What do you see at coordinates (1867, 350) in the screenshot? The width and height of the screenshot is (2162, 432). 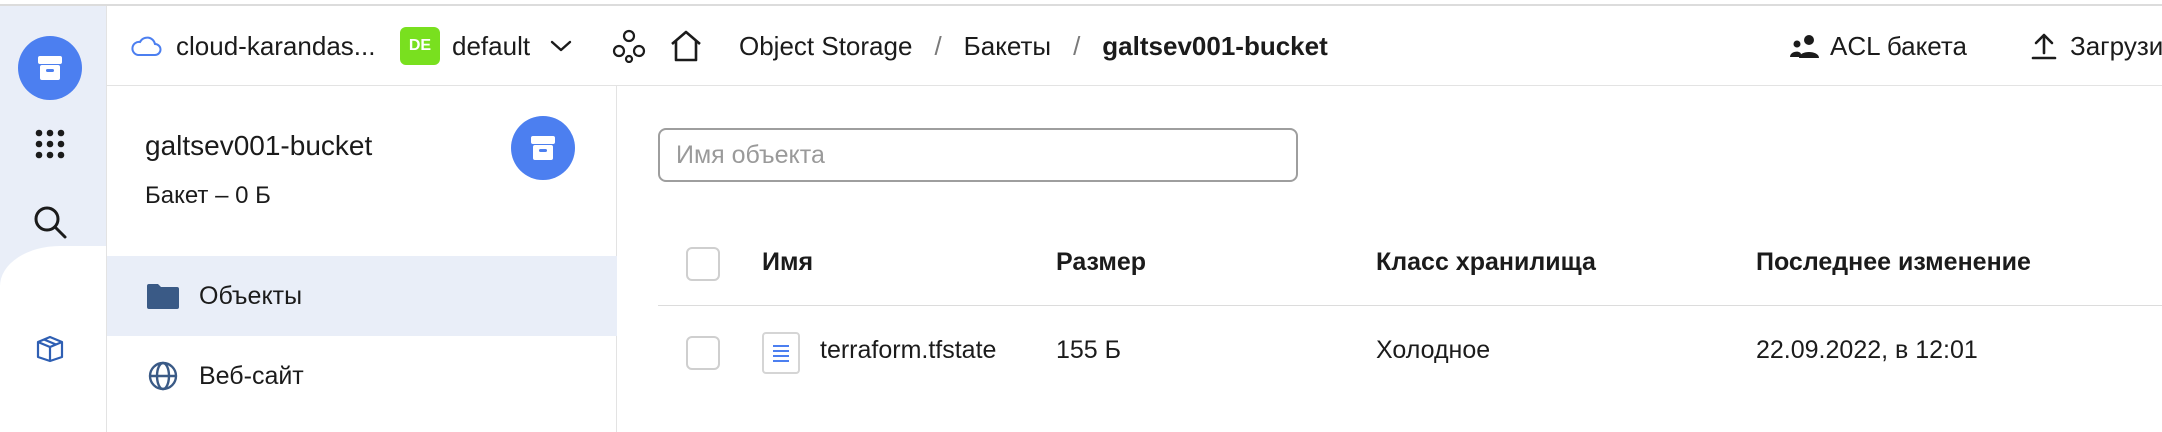 I see `row-modified: 22.09.2022, в 12:01` at bounding box center [1867, 350].